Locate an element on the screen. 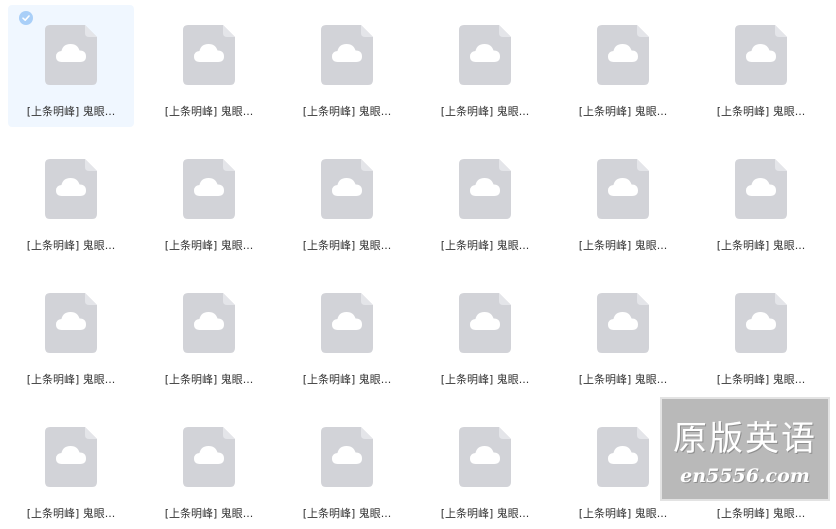  checkmark-icon is located at coordinates (26, 18).